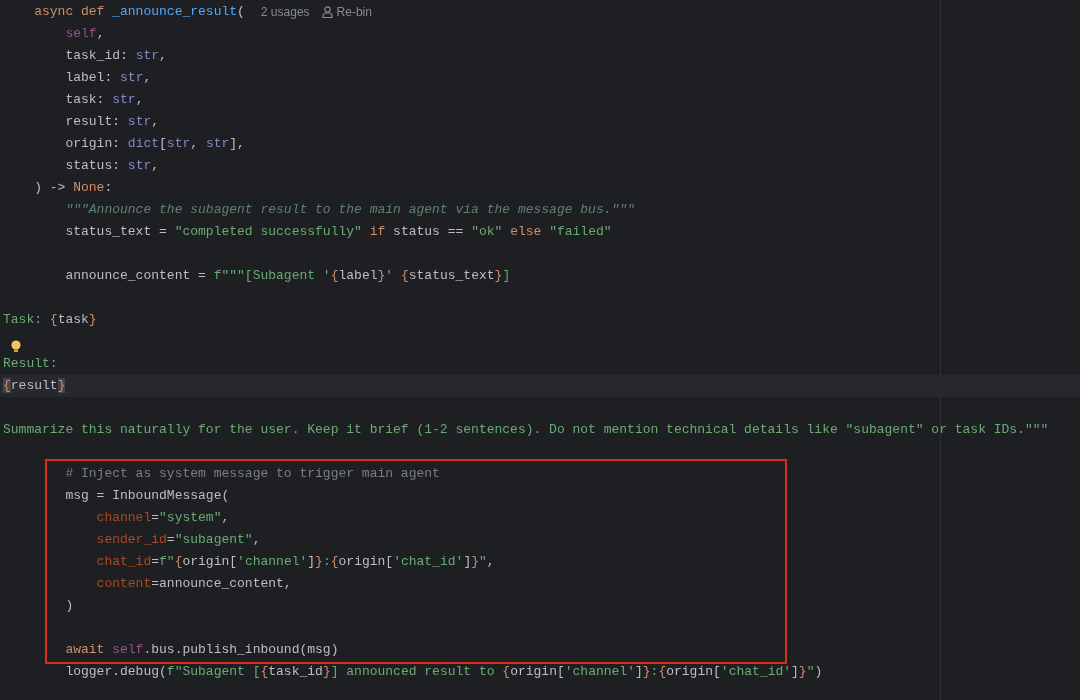 Image resolution: width=1080 pixels, height=700 pixels. What do you see at coordinates (112, 166) in the screenshot?
I see `code-line: status: str,` at bounding box center [112, 166].